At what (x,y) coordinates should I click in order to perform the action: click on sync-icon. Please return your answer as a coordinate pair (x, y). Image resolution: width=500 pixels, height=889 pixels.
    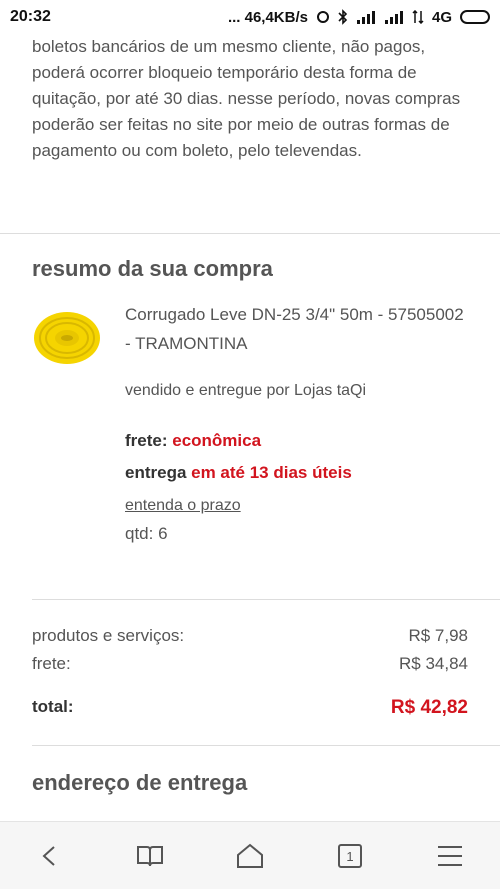
    Looking at the image, I should click on (323, 17).